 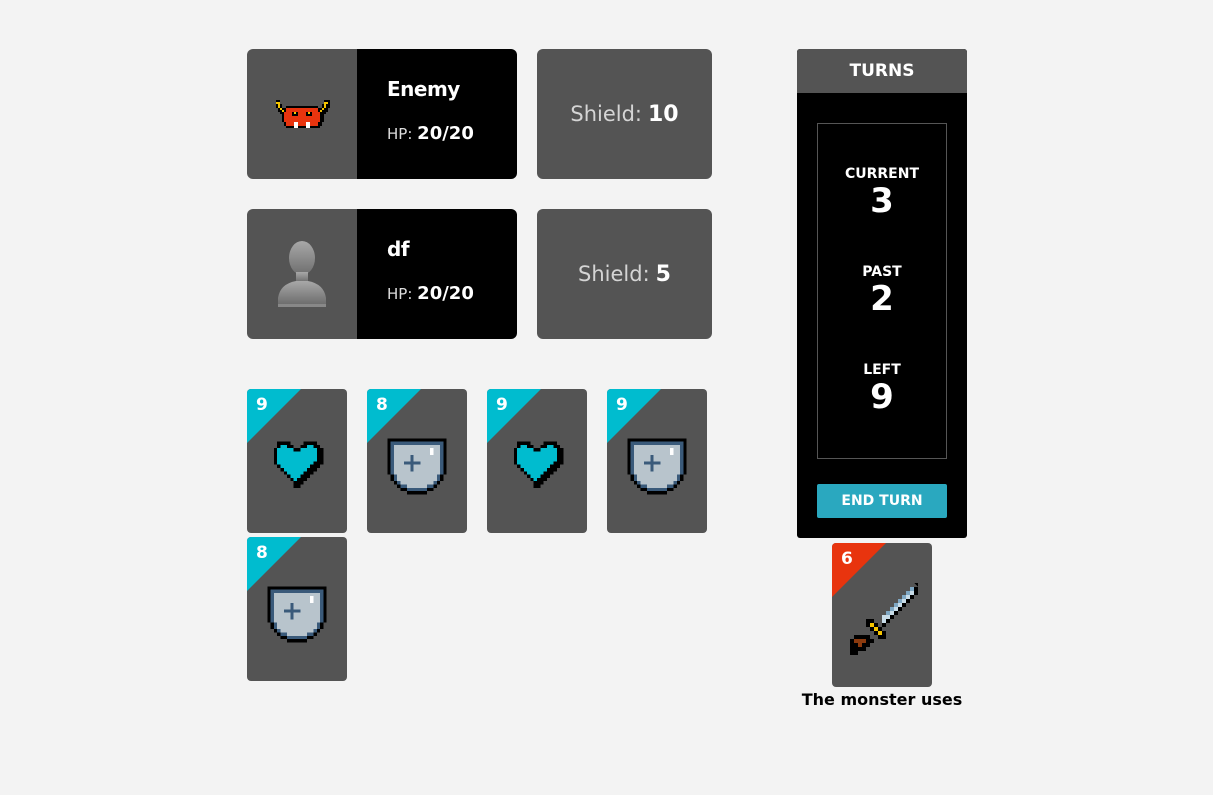 What do you see at coordinates (882, 299) in the screenshot?
I see `turn-past-value: 2` at bounding box center [882, 299].